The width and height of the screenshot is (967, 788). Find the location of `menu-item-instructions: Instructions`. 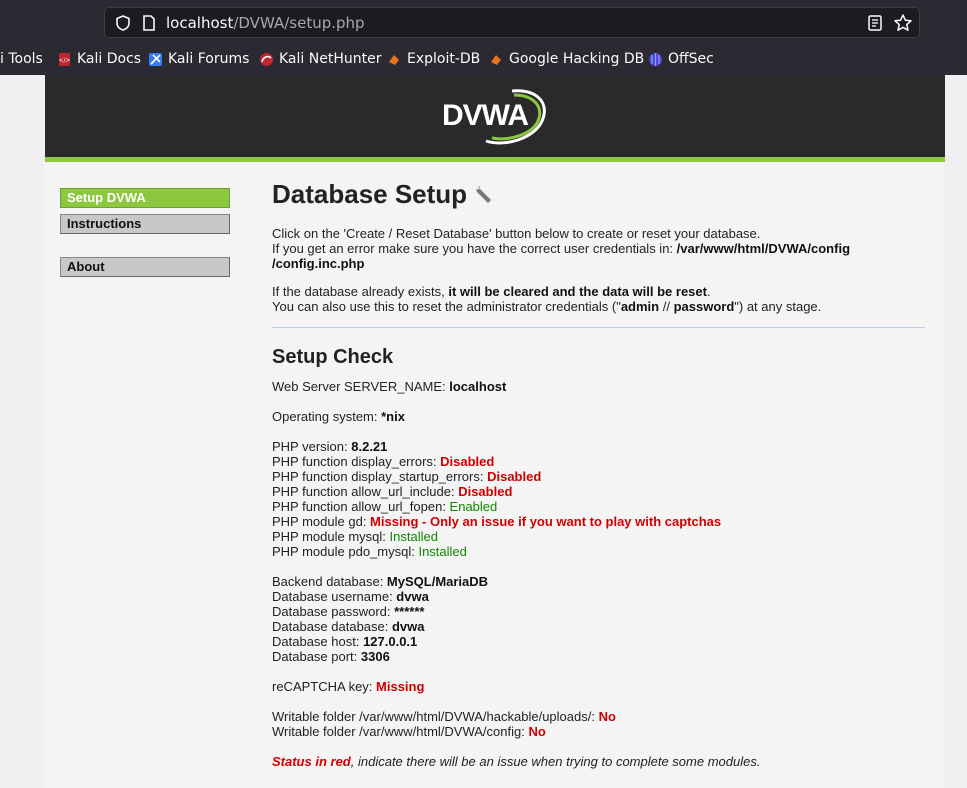

menu-item-instructions: Instructions is located at coordinates (145, 224).